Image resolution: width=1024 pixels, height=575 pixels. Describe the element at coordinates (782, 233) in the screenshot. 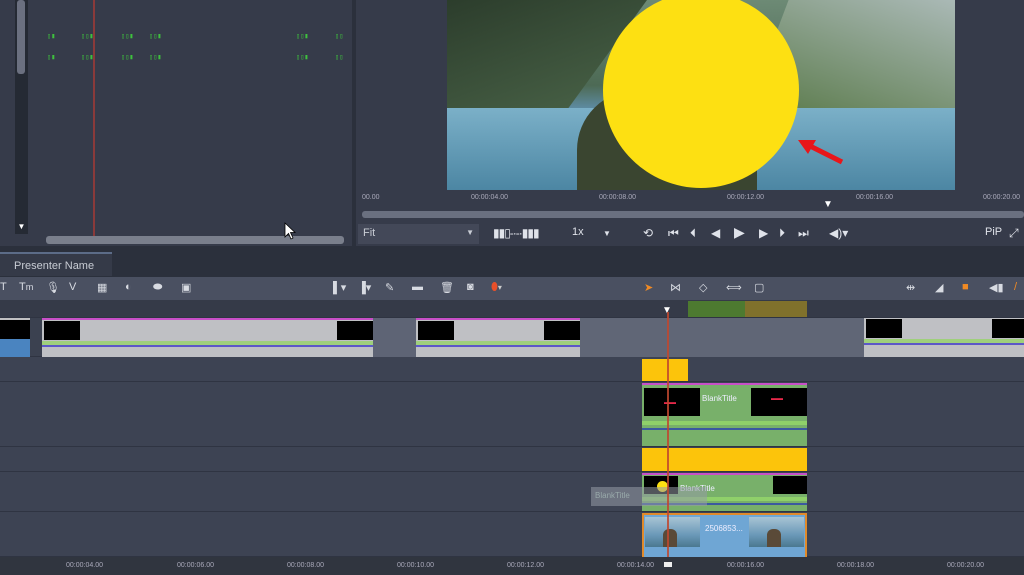

I see `next-frame-icon: ⏵` at that location.